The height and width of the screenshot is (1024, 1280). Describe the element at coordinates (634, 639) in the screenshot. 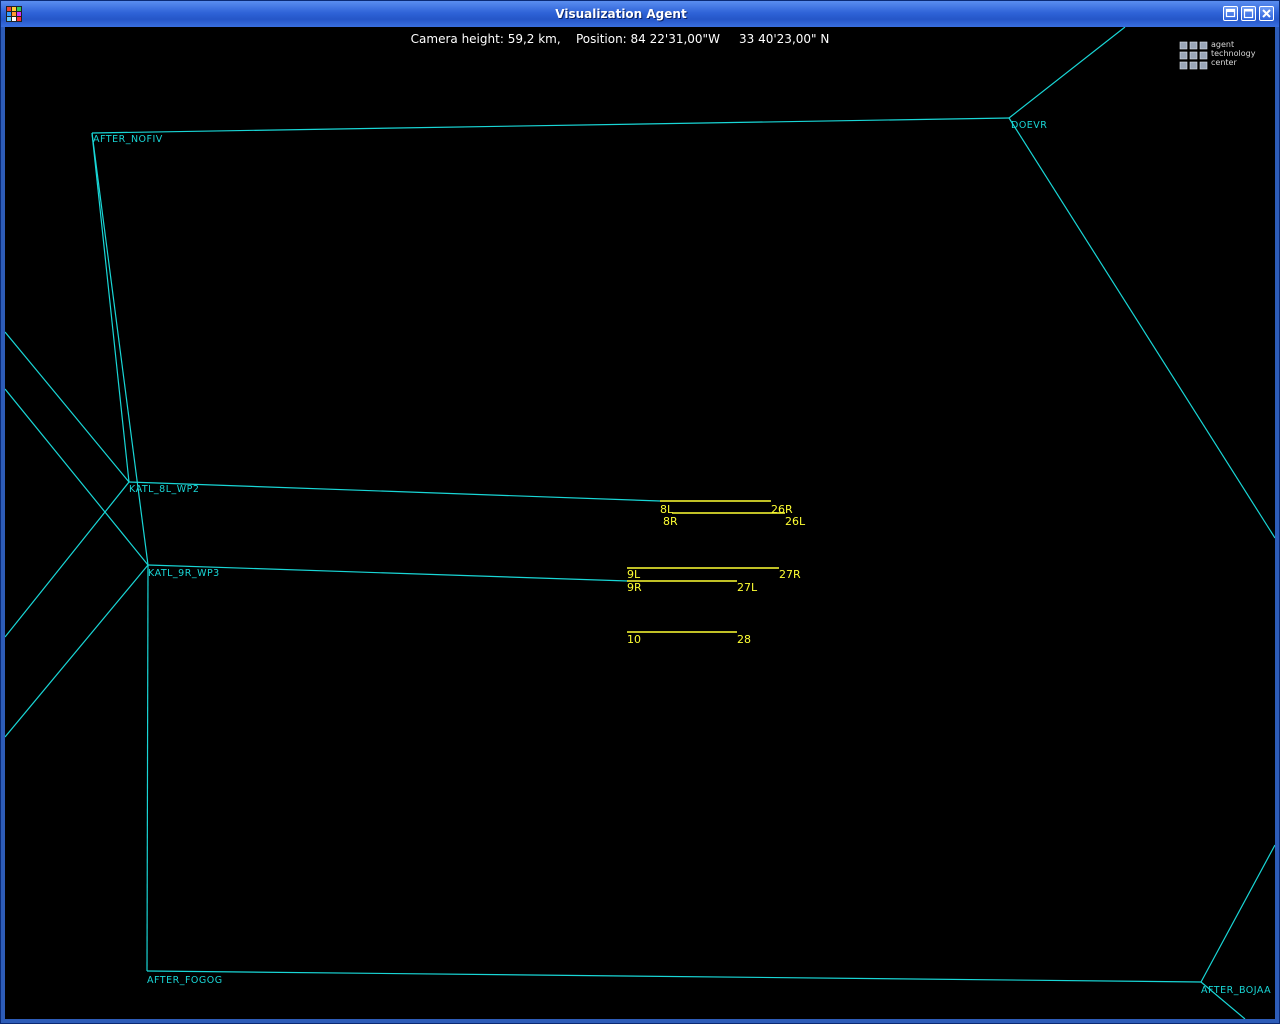

I see `runway-label-10: 10` at that location.